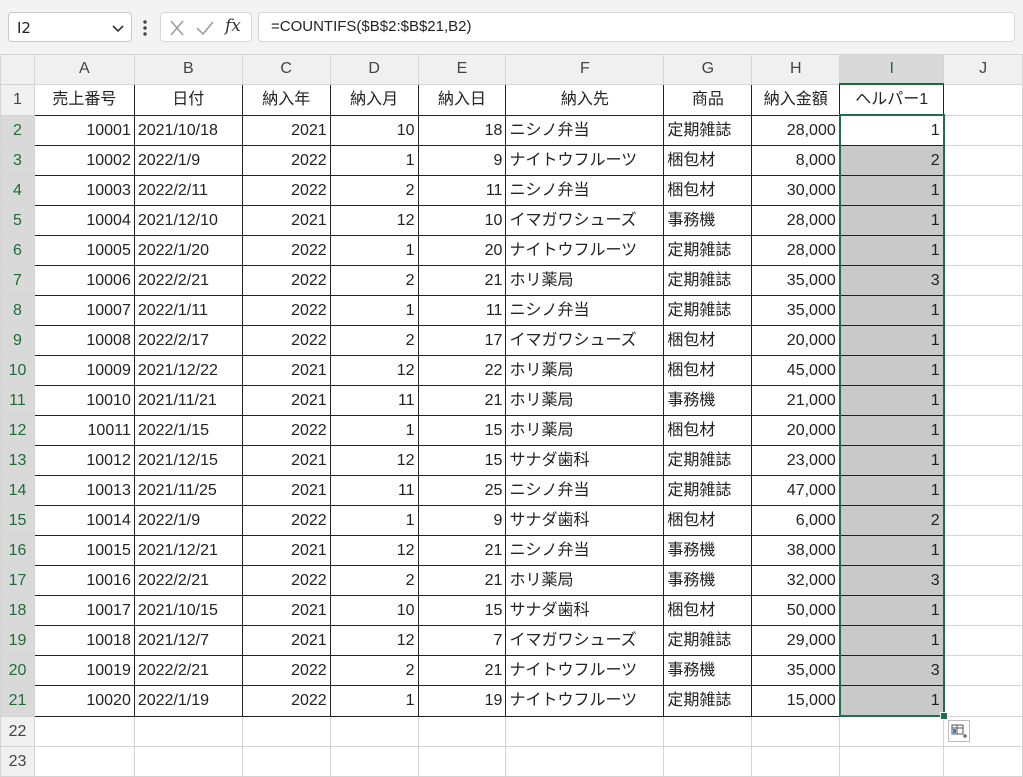 The image size is (1023, 777). I want to click on data-cell: 事務機, so click(708, 220).